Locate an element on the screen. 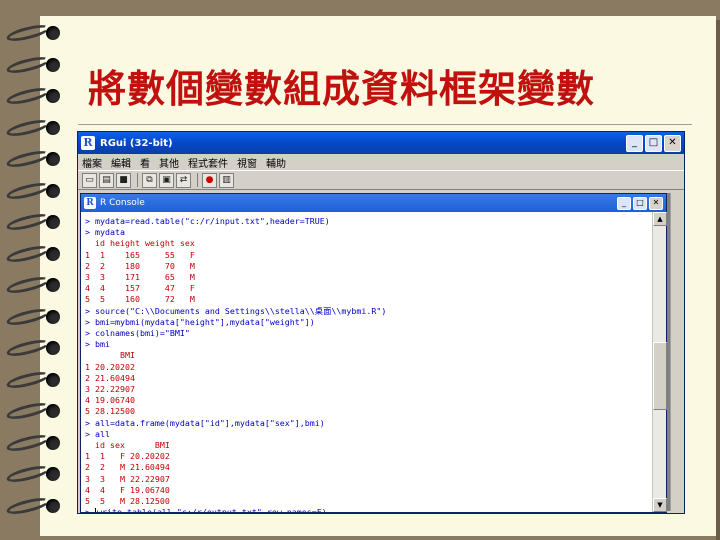 The image size is (720, 540). console-line: 5 28.12500 is located at coordinates (110, 411).